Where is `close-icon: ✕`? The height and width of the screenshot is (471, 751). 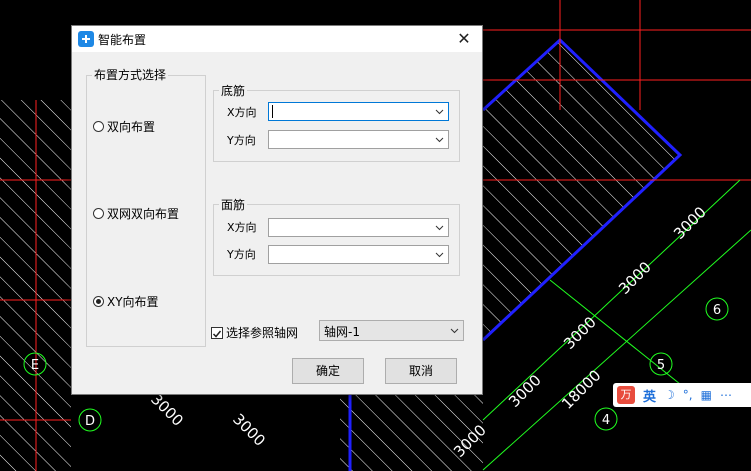 close-icon: ✕ is located at coordinates (464, 39).